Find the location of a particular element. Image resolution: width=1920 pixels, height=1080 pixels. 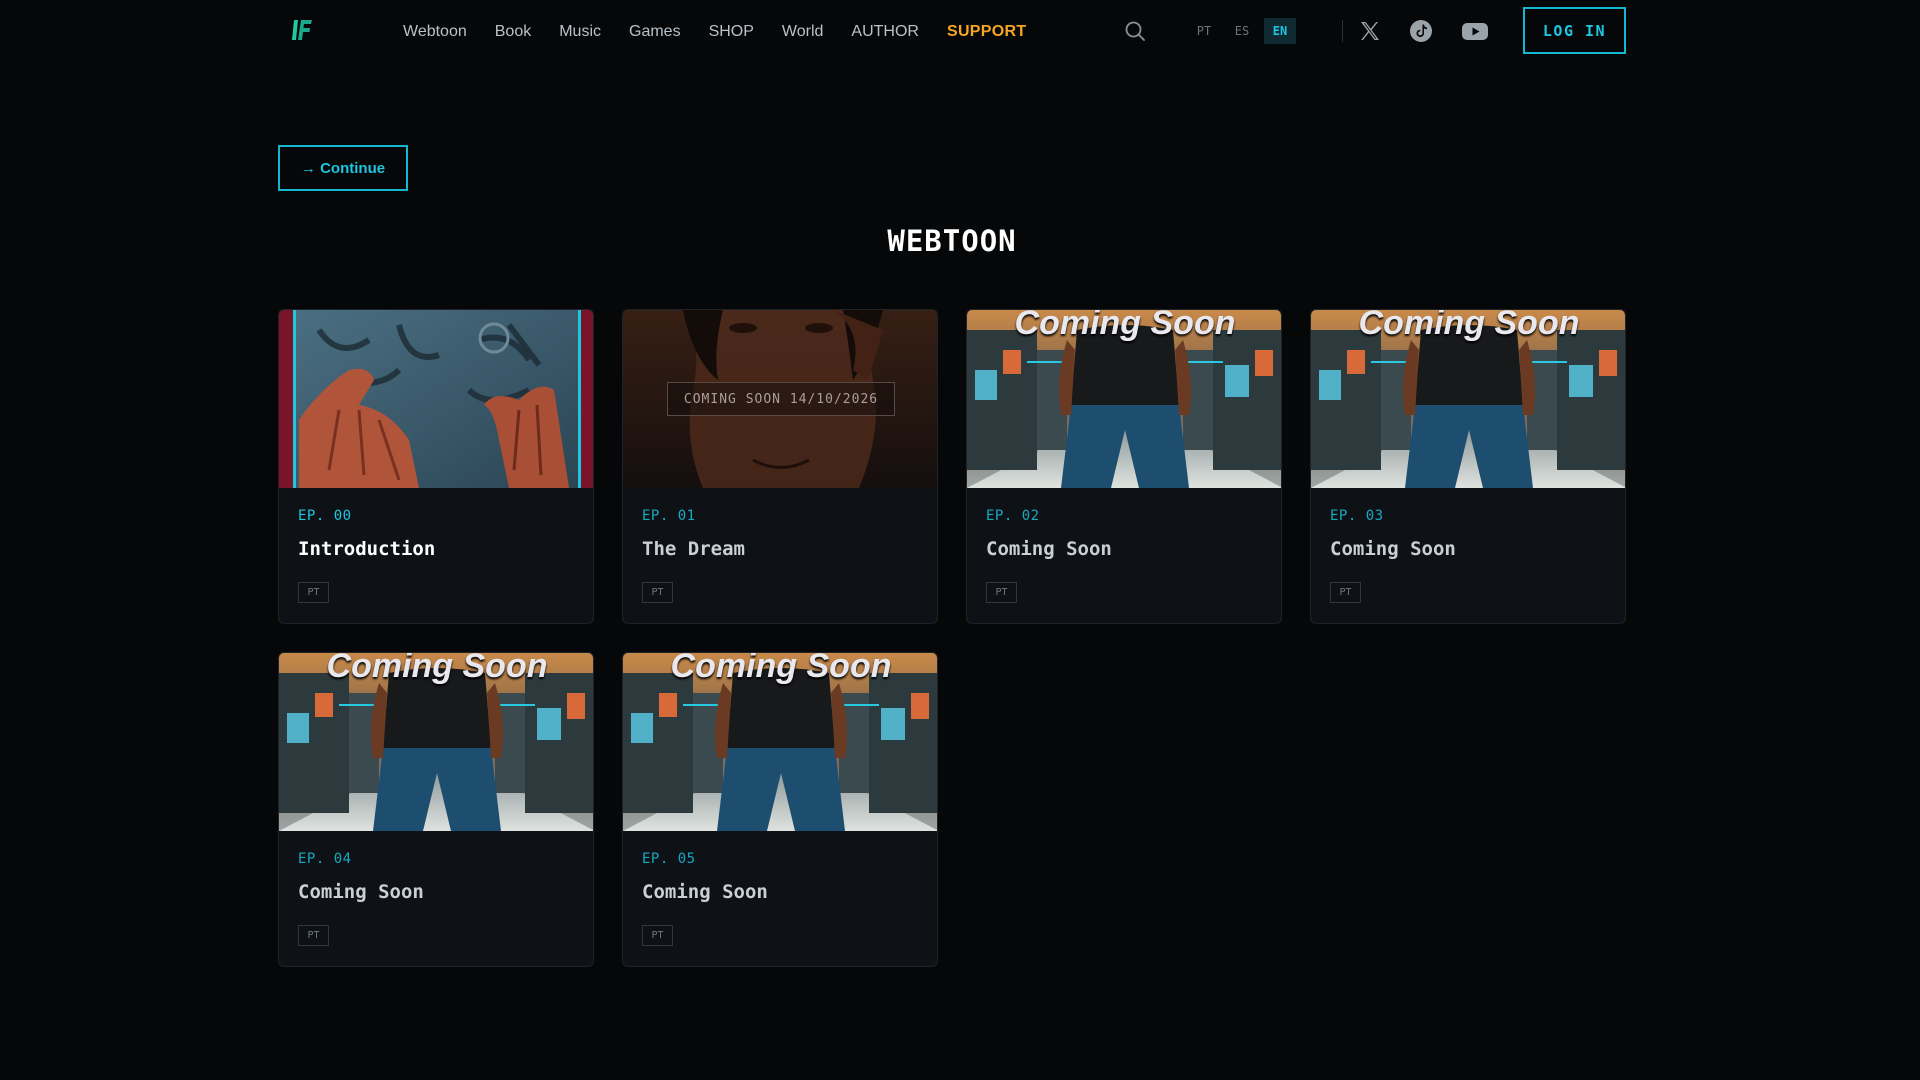

youtube-icon is located at coordinates (1475, 31).